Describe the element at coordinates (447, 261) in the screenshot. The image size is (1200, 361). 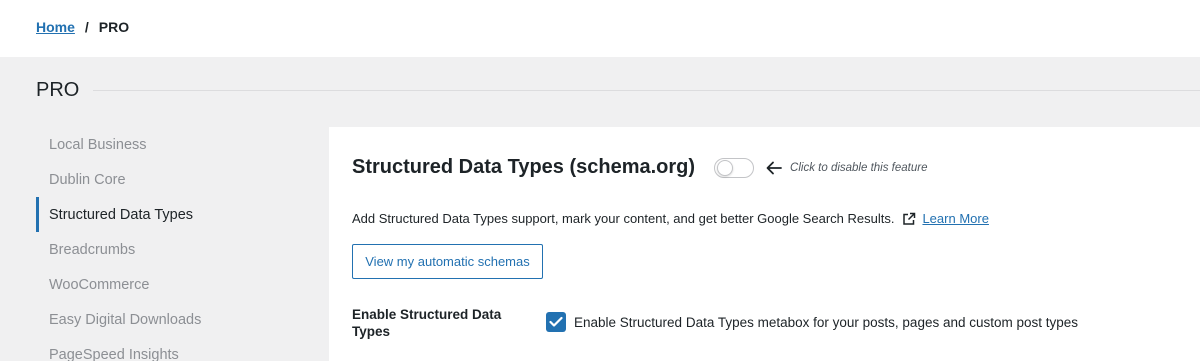
I see `view-automatic-schemas-button: View my automatic schemas` at that location.